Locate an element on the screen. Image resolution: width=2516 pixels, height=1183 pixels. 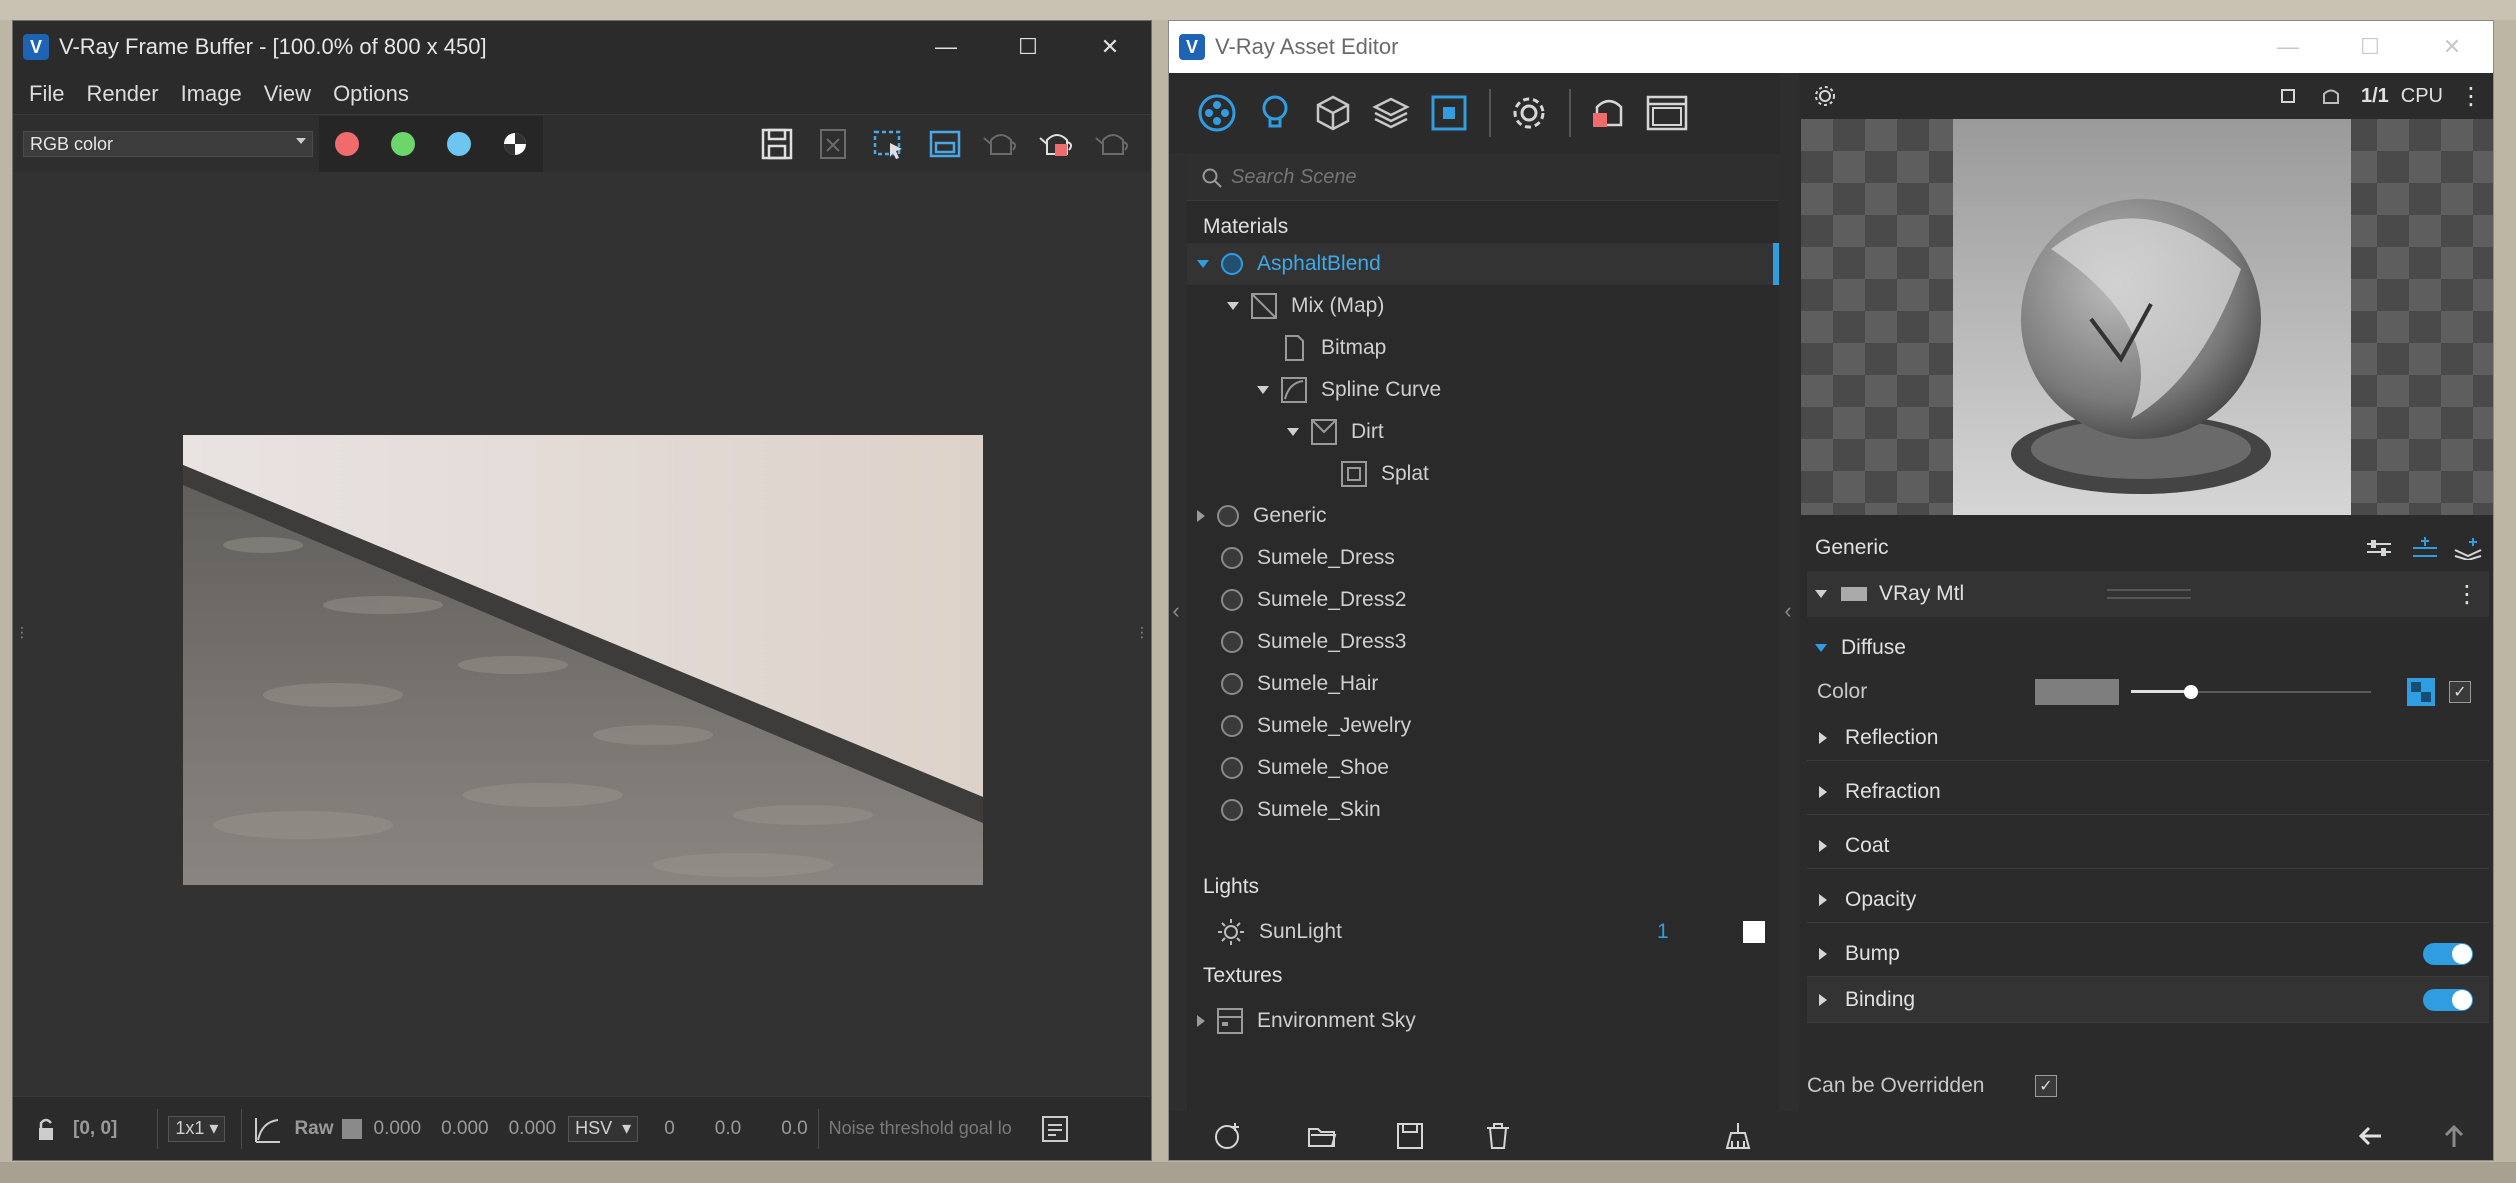
rollout-reflection: Reflection is located at coordinates (2148, 738).